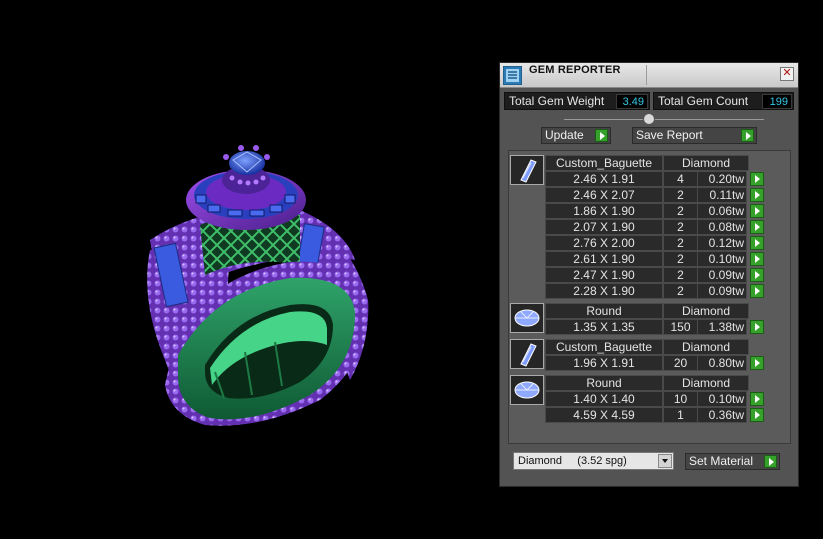 The image size is (823, 539). I want to click on gem-weight-cell: 0.80tw, so click(722, 363).